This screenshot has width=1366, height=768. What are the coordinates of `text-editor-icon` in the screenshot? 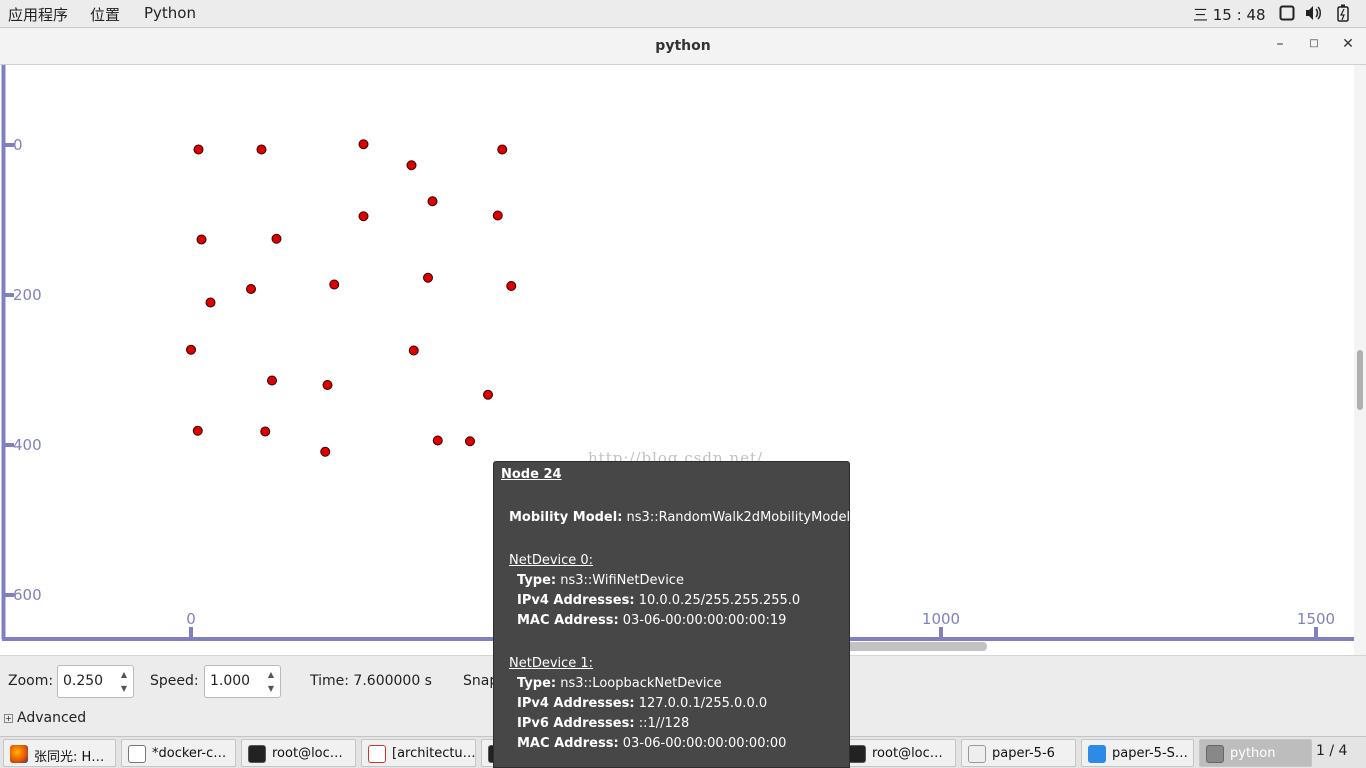 It's located at (137, 754).